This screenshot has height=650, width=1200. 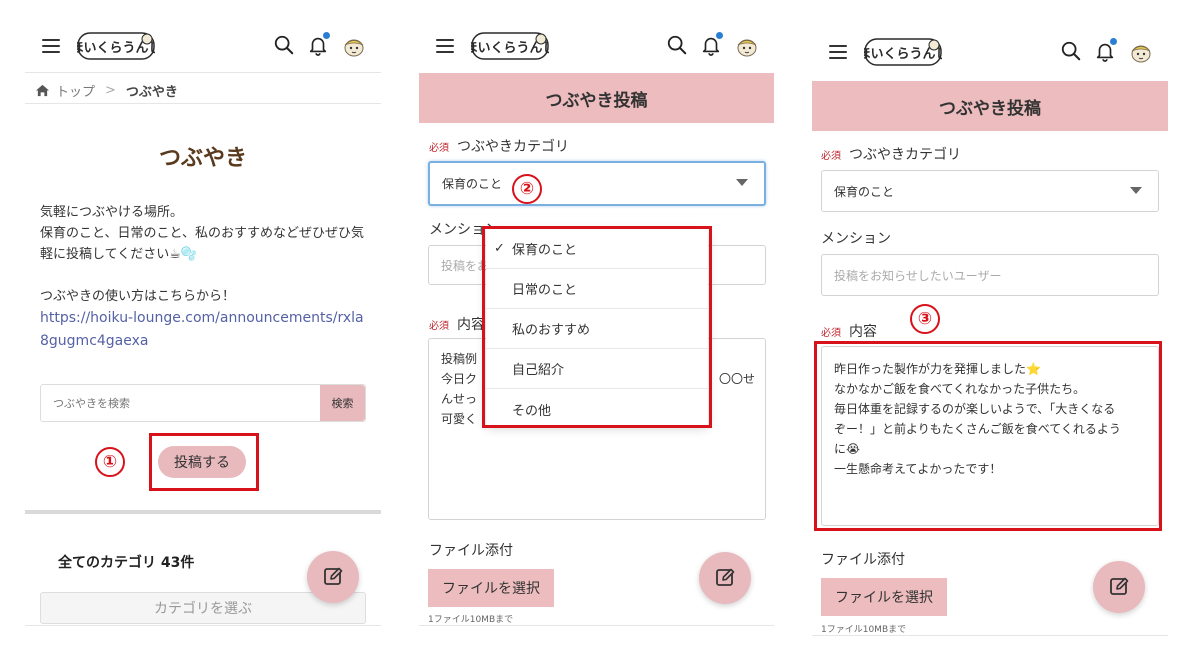 What do you see at coordinates (42, 90) in the screenshot?
I see `home-icon` at bounding box center [42, 90].